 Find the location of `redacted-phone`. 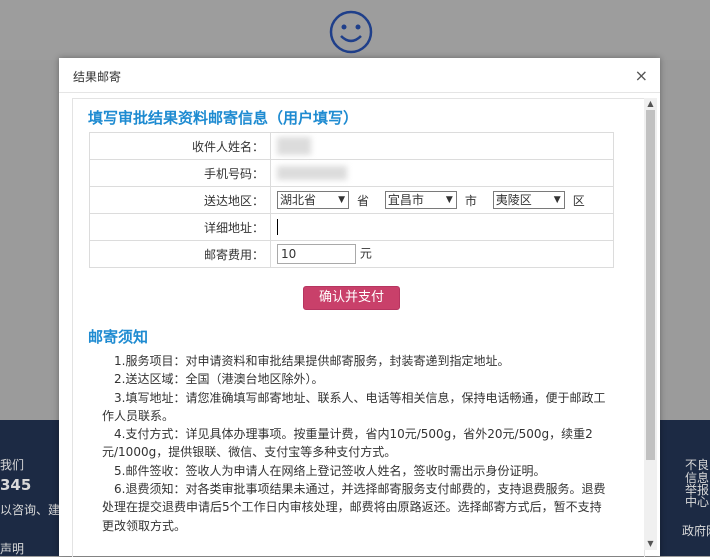

redacted-phone is located at coordinates (312, 173).